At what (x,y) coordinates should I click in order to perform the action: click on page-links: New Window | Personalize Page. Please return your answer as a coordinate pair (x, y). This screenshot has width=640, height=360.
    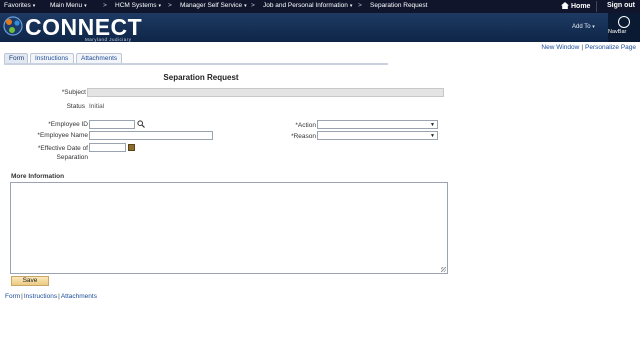
    Looking at the image, I should click on (588, 47).